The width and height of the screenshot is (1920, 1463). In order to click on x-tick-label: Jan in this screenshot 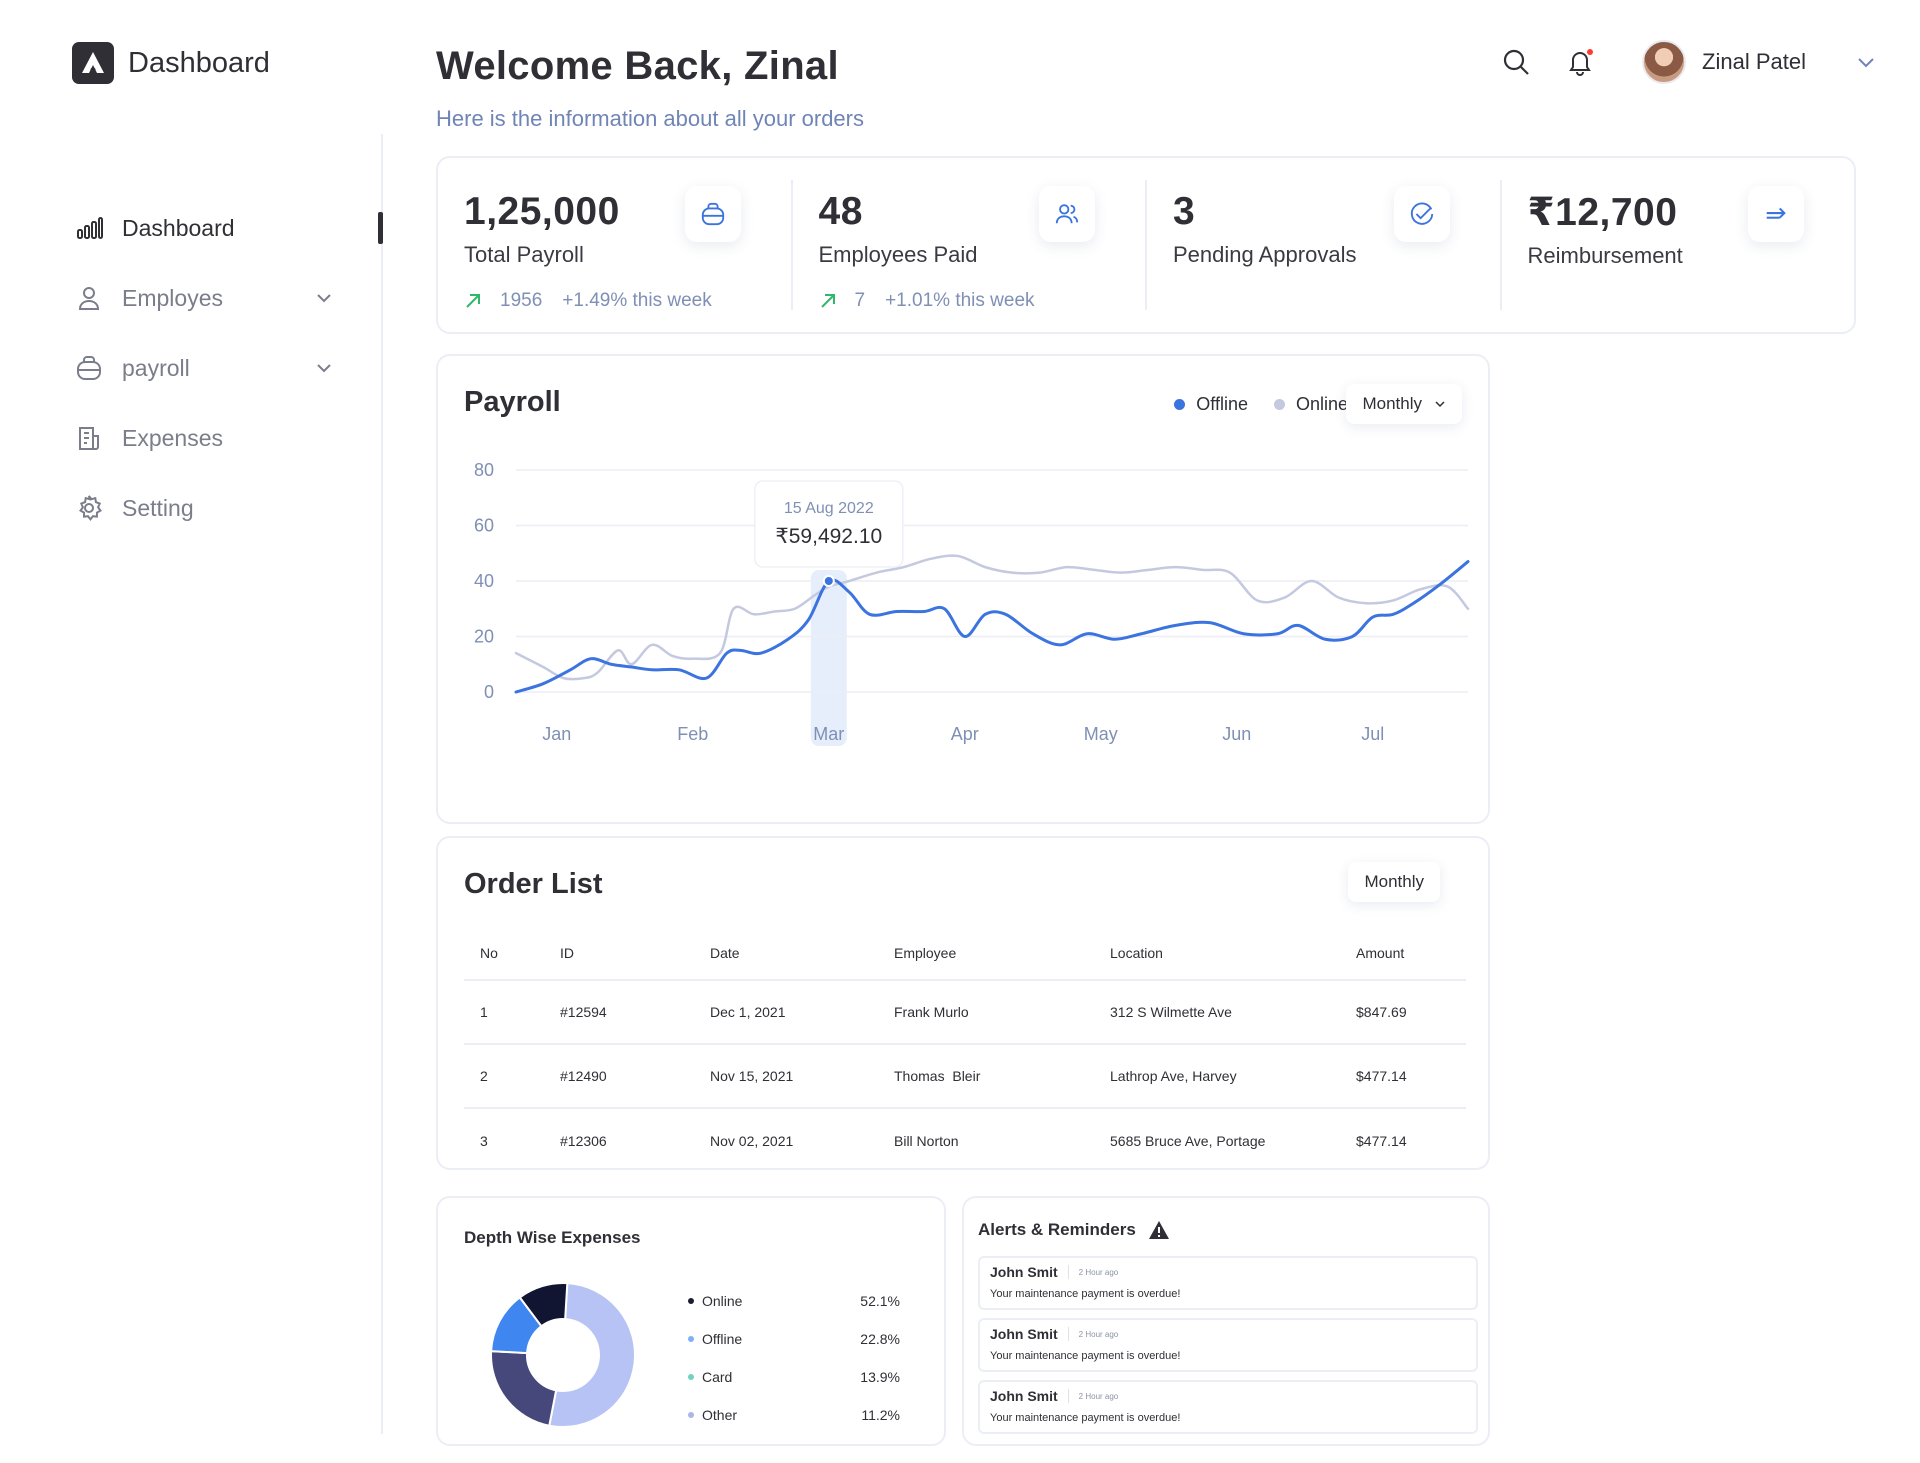, I will do `click(556, 734)`.